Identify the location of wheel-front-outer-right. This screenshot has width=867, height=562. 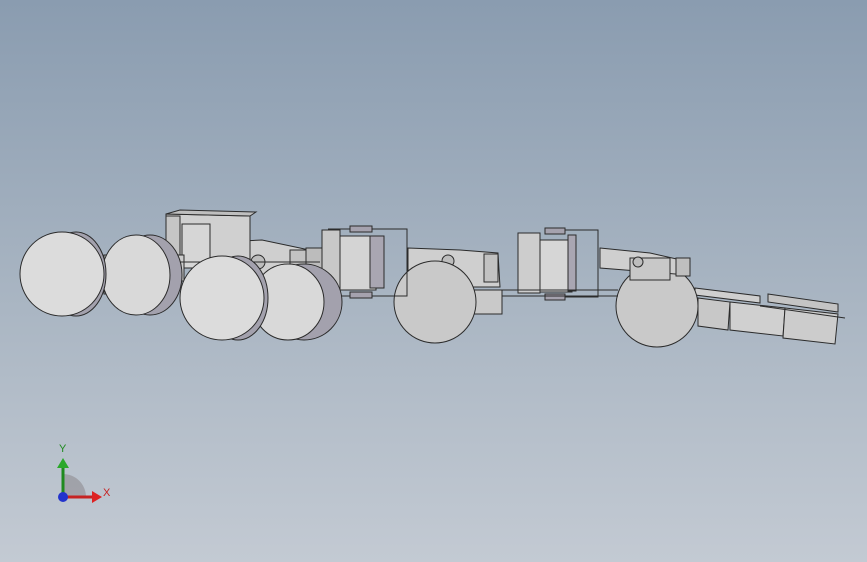
(224, 298).